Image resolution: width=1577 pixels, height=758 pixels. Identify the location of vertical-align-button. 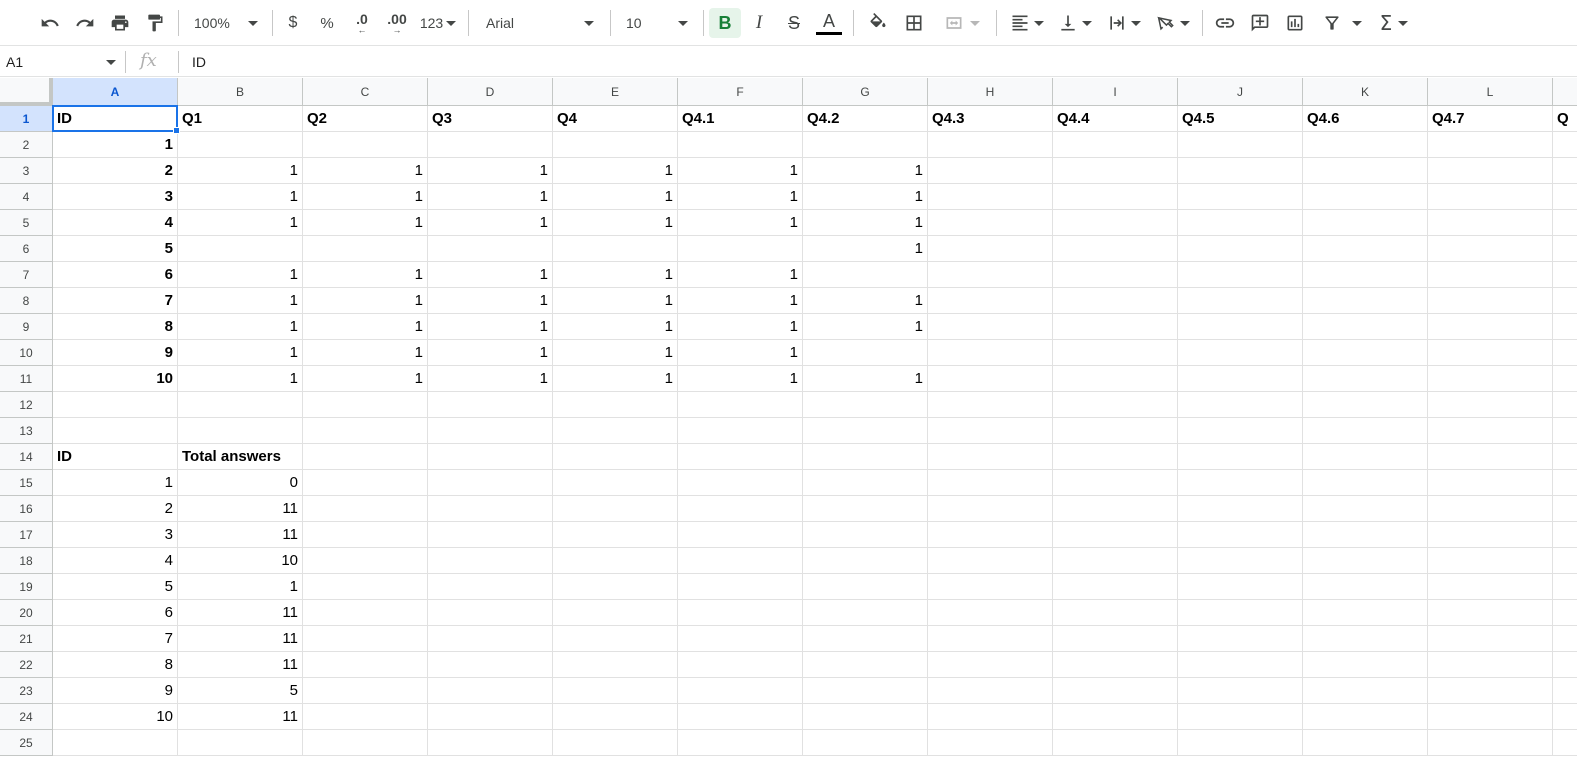
(1075, 23).